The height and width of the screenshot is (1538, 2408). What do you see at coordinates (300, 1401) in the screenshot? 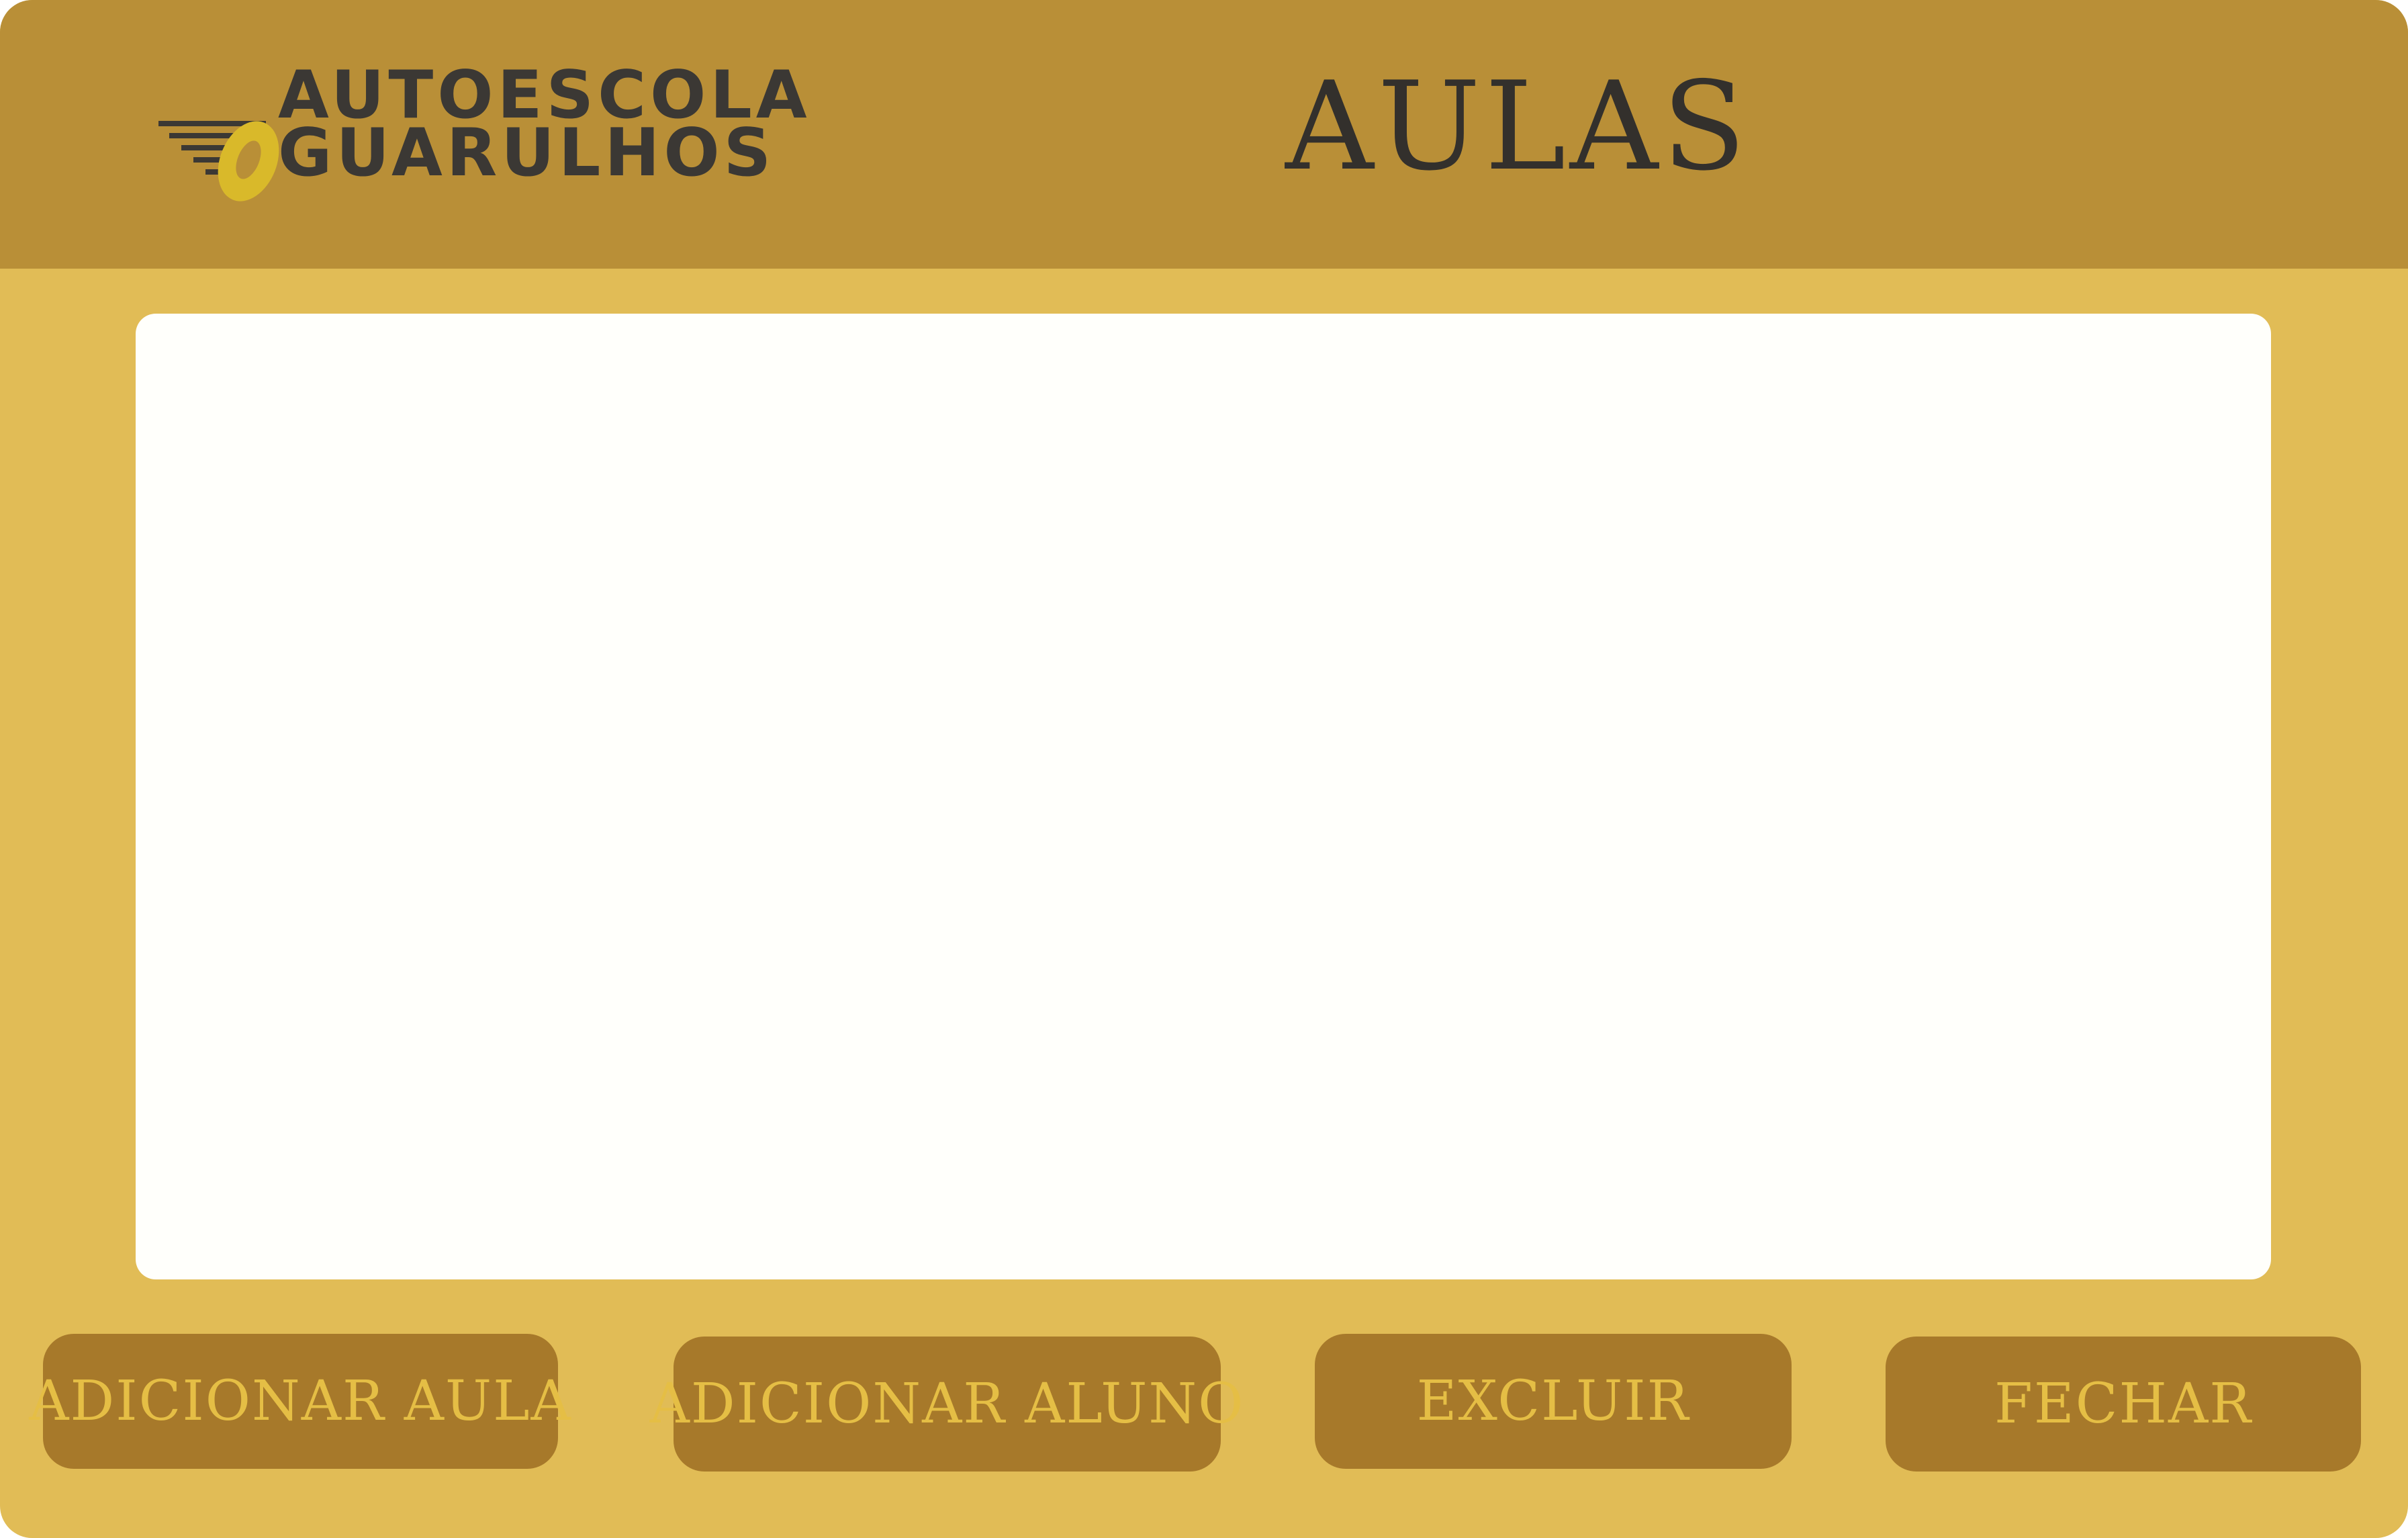
I see `add-class-button: ADICIONAR AULA` at bounding box center [300, 1401].